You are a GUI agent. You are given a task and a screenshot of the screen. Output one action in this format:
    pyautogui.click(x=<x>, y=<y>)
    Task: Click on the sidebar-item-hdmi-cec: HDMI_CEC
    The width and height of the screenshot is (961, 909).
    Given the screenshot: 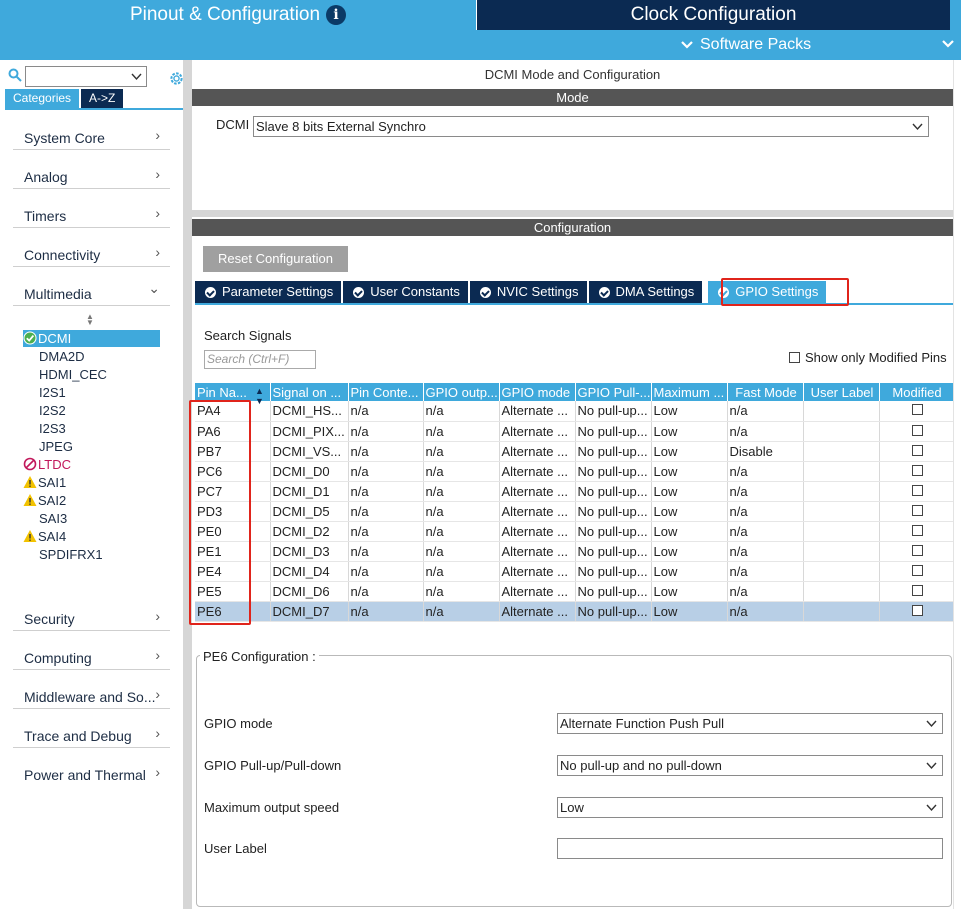 What is the action you would take?
    pyautogui.click(x=91, y=374)
    